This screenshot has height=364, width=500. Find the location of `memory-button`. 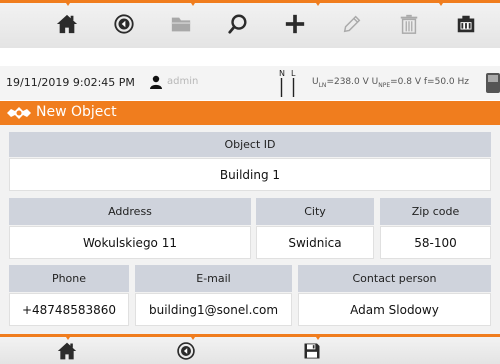

memory-button is located at coordinates (466, 24).